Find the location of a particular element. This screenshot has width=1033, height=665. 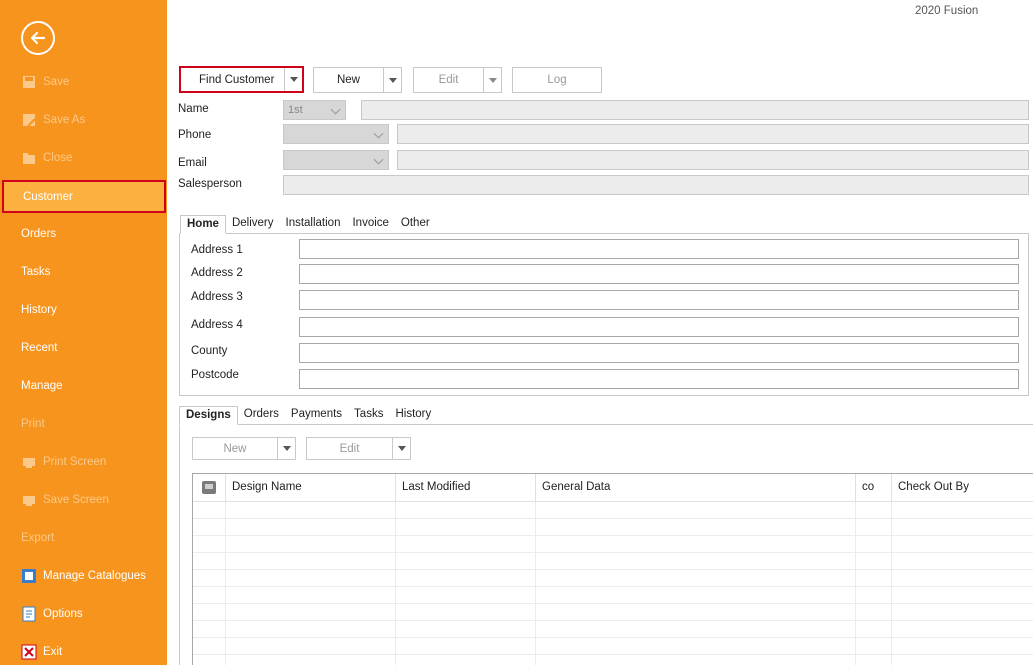

address3-field is located at coordinates (659, 300).